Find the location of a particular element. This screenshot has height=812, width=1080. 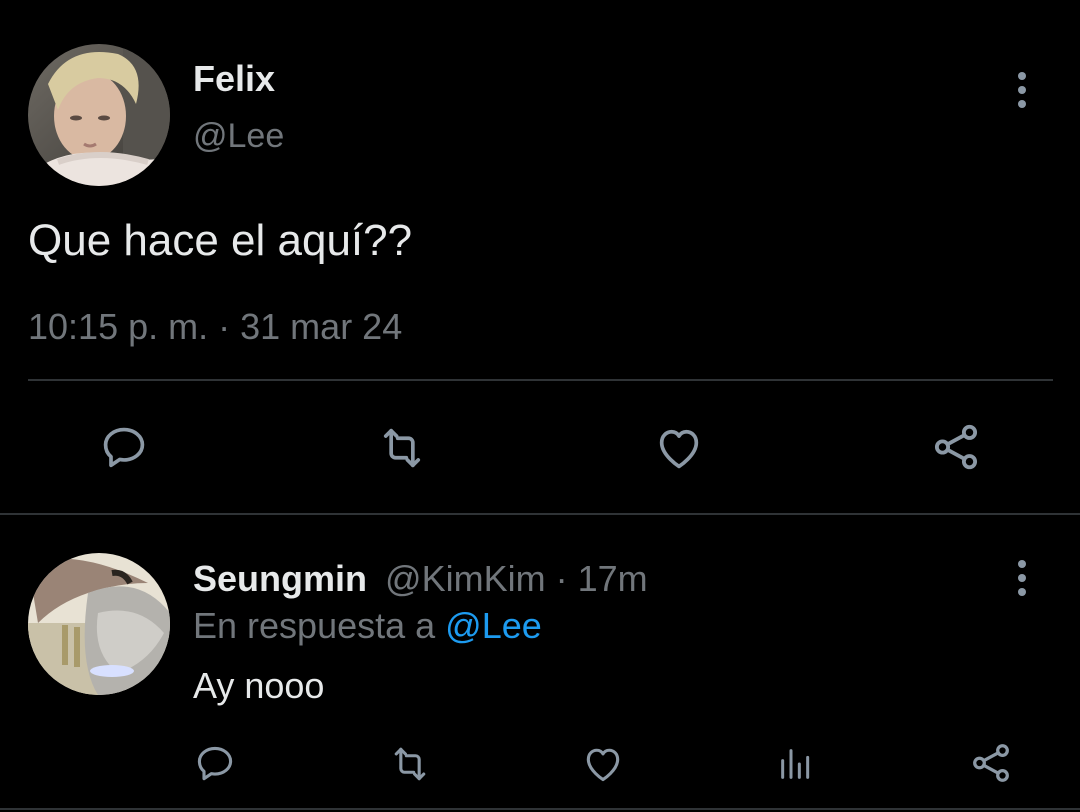

reply-author-avatar is located at coordinates (99, 624).